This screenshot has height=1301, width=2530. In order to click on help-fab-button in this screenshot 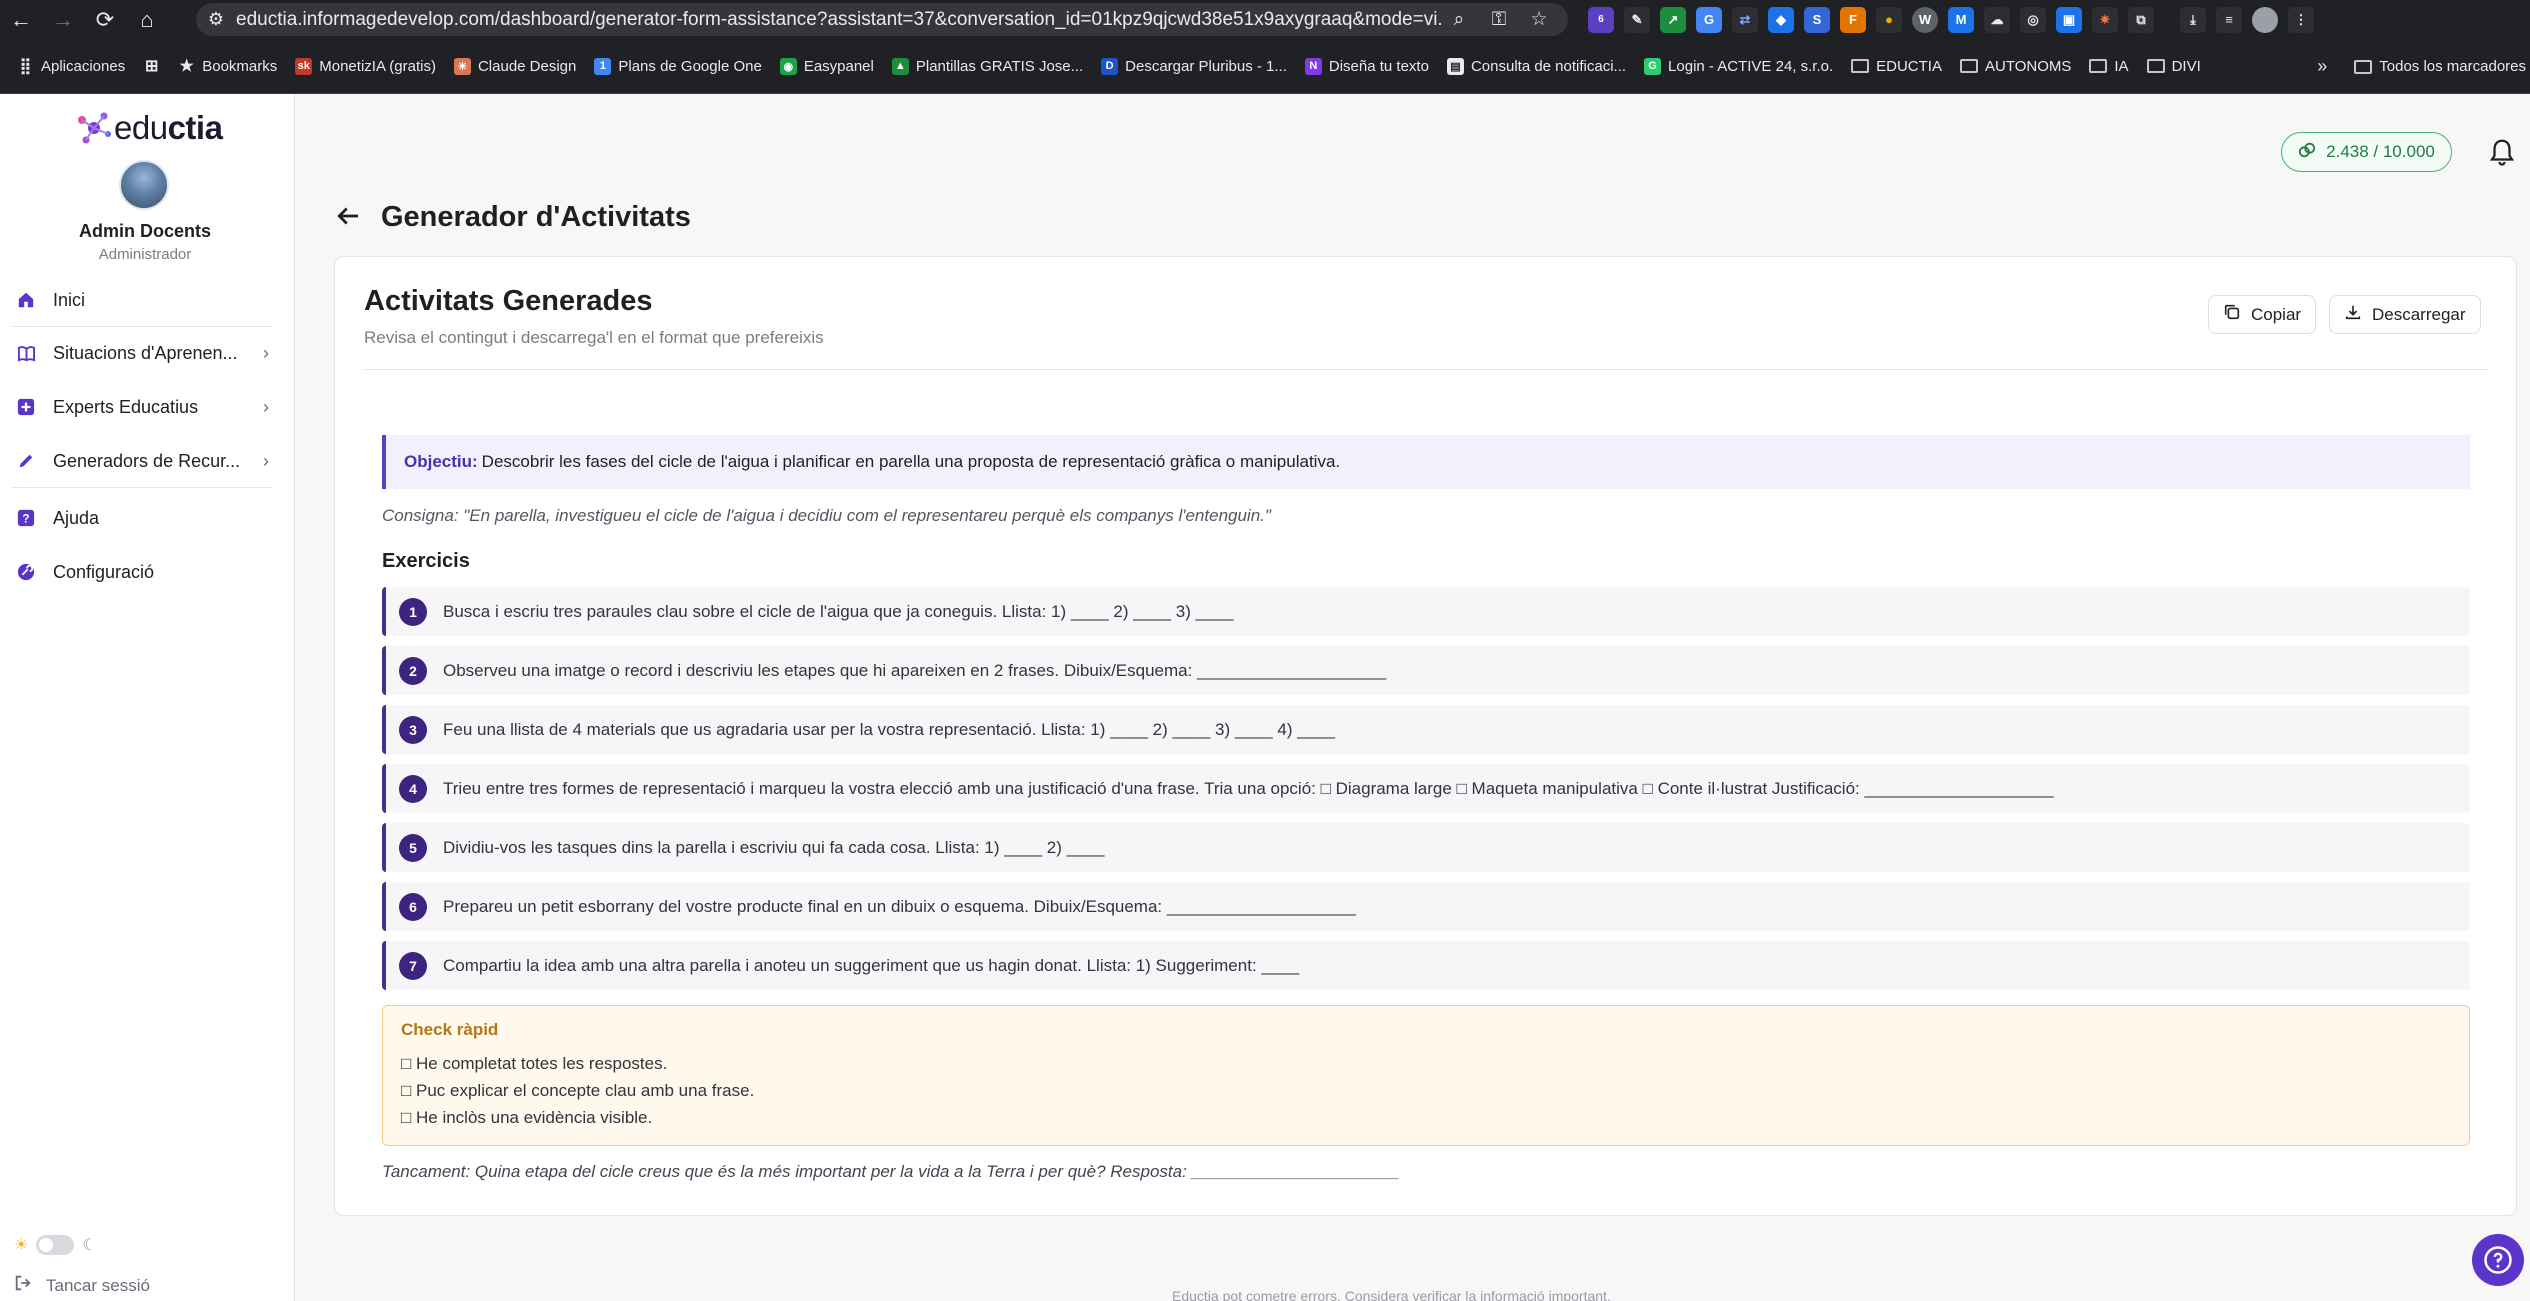, I will do `click(2498, 1260)`.